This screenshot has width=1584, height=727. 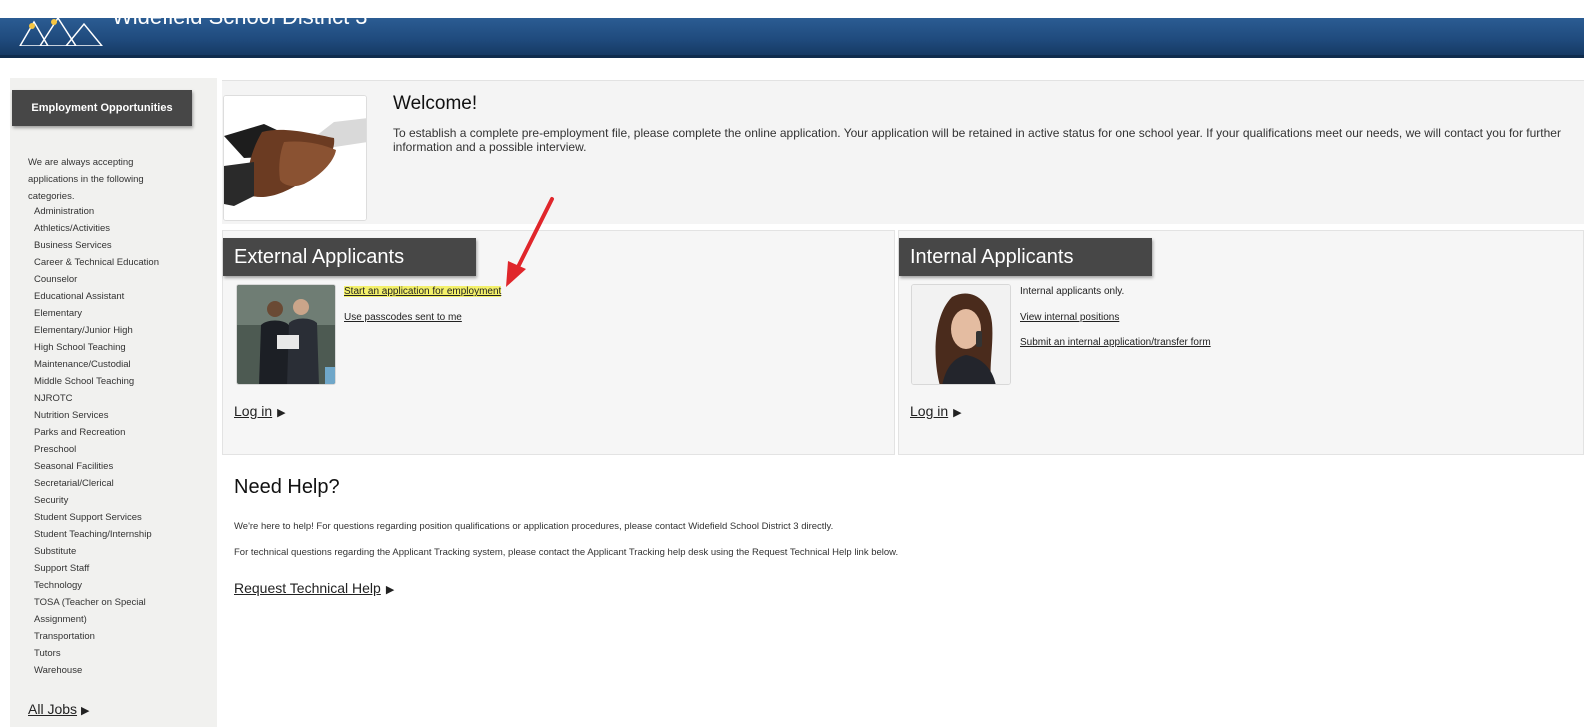 What do you see at coordinates (58, 313) in the screenshot?
I see `category-item: Elementary` at bounding box center [58, 313].